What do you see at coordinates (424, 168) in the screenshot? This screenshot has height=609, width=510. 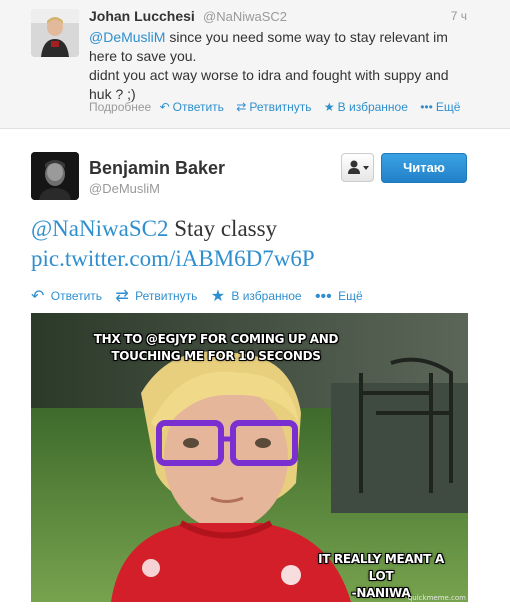 I see `follow-button: Читаю` at bounding box center [424, 168].